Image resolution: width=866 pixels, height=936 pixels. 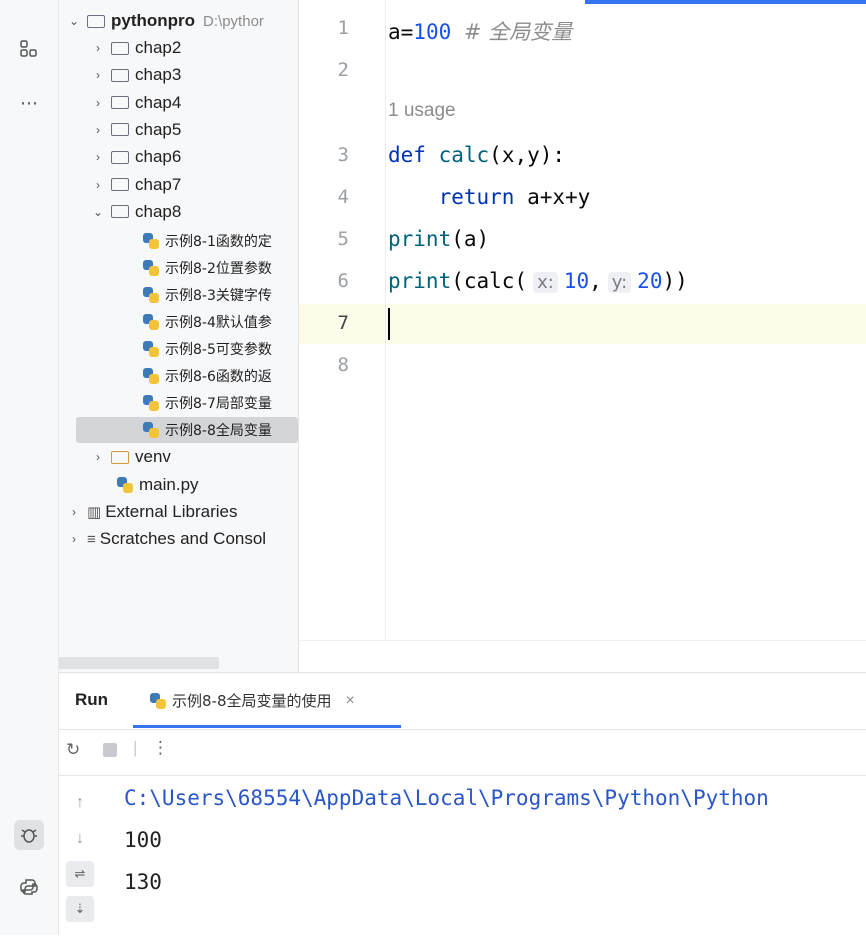 What do you see at coordinates (582, 656) in the screenshot?
I see `editor-bottom-area` at bounding box center [582, 656].